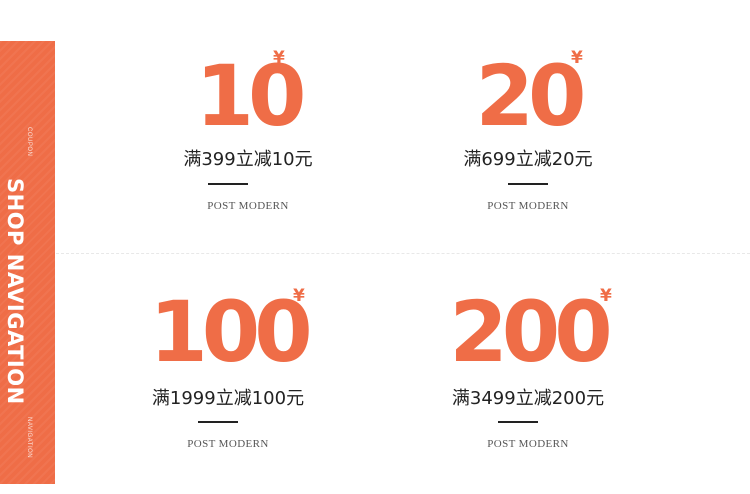 This screenshot has height=494, width=750. What do you see at coordinates (403, 253) in the screenshot?
I see `section-divider` at bounding box center [403, 253].